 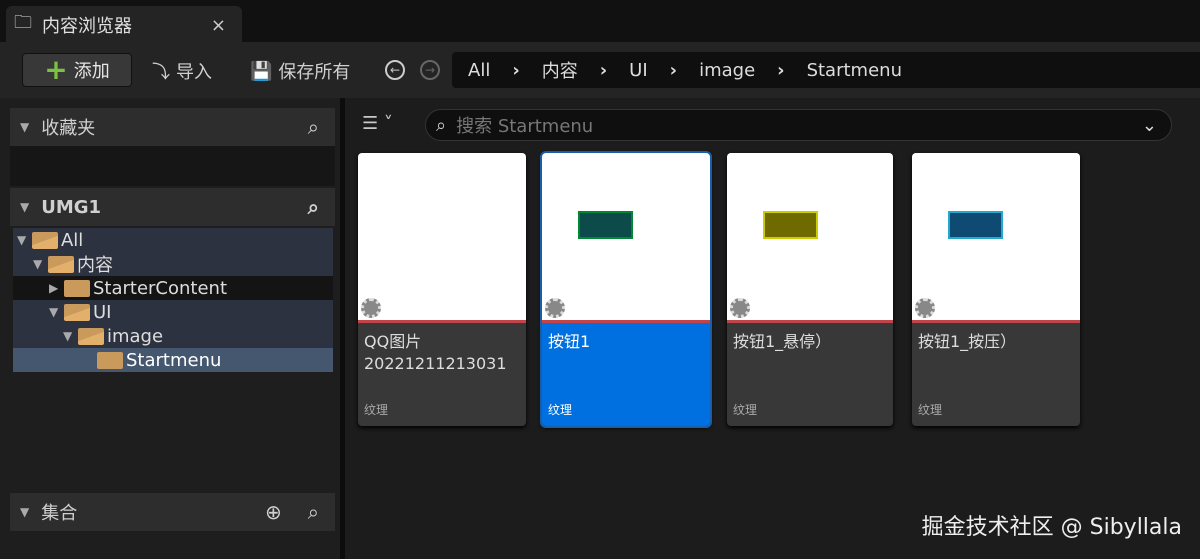 I want to click on asset-tile: 按钮1 纹理, so click(x=626, y=289).